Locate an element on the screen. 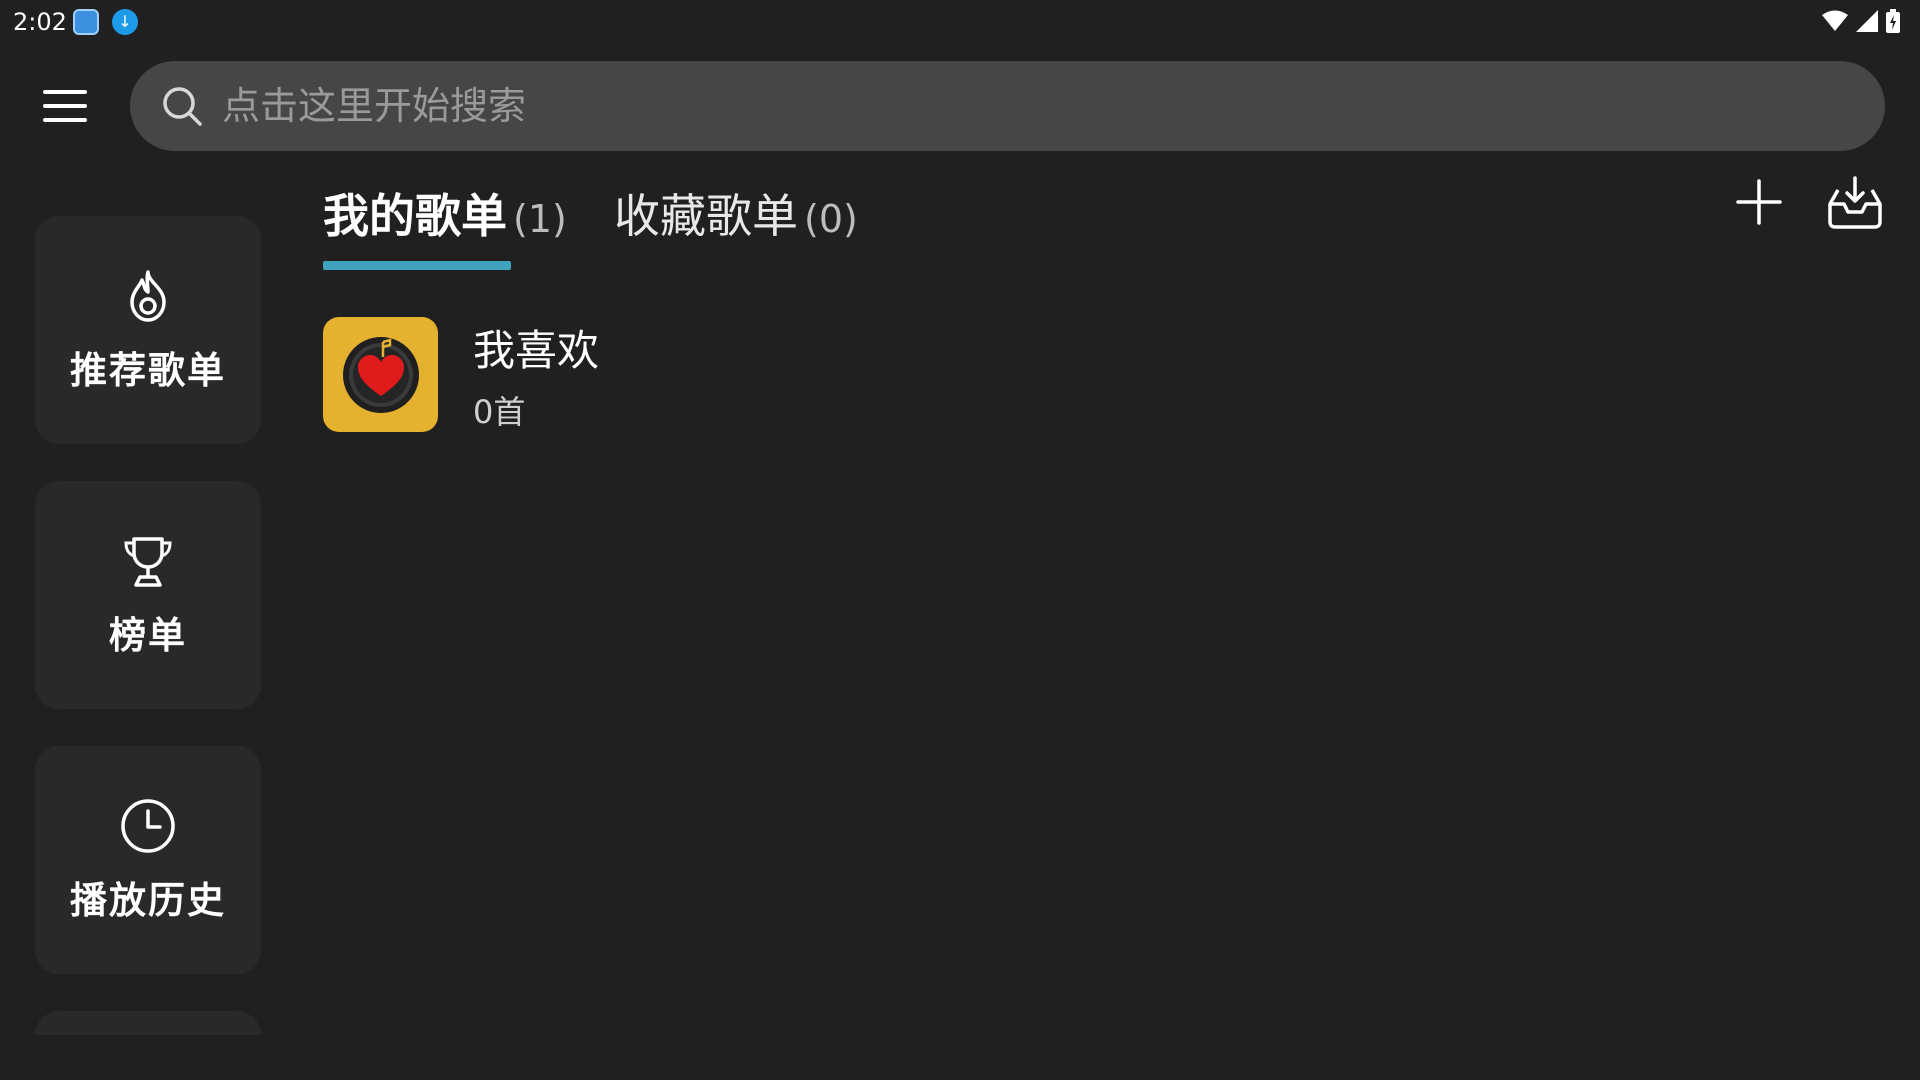  playlist-item: 我喜欢 0首 is located at coordinates (1103, 375).